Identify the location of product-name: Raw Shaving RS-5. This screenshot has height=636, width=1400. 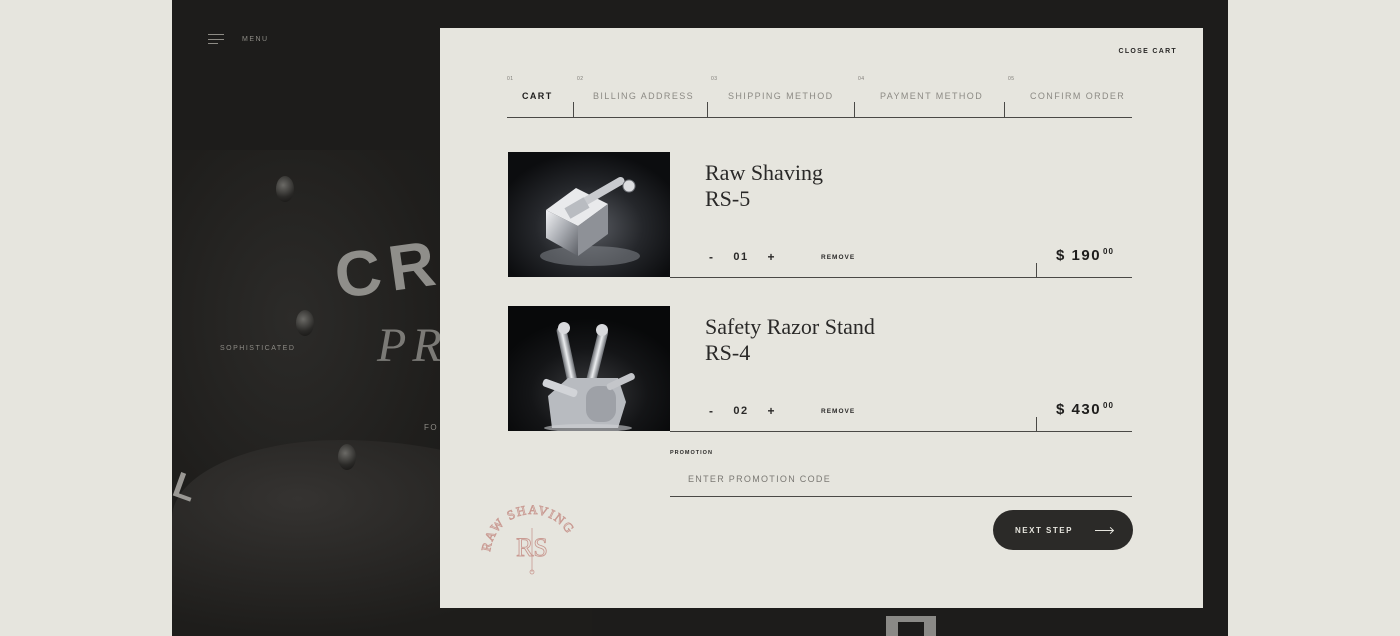
(764, 186).